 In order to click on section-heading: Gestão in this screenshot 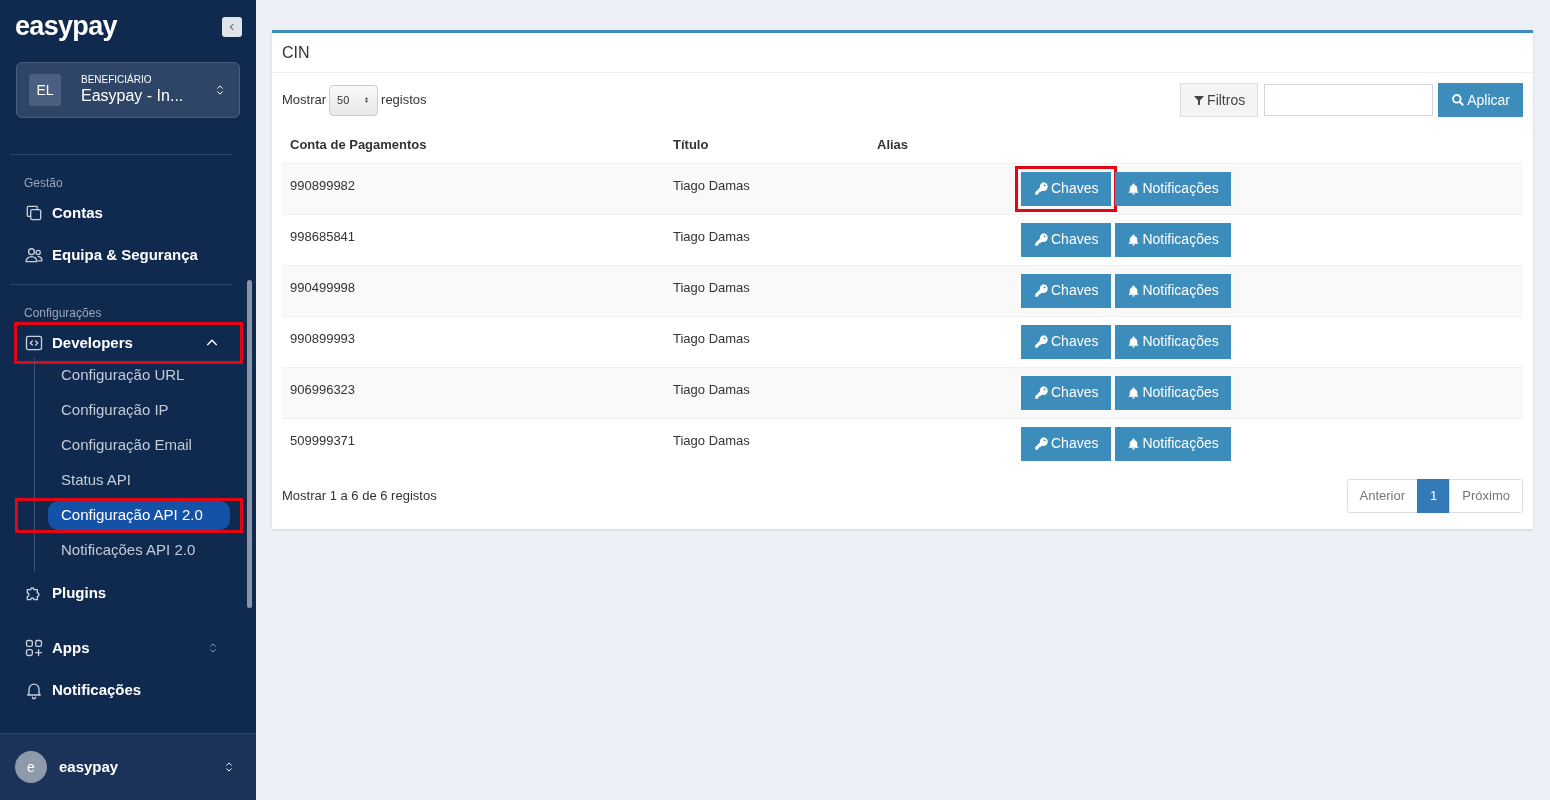, I will do `click(43, 183)`.